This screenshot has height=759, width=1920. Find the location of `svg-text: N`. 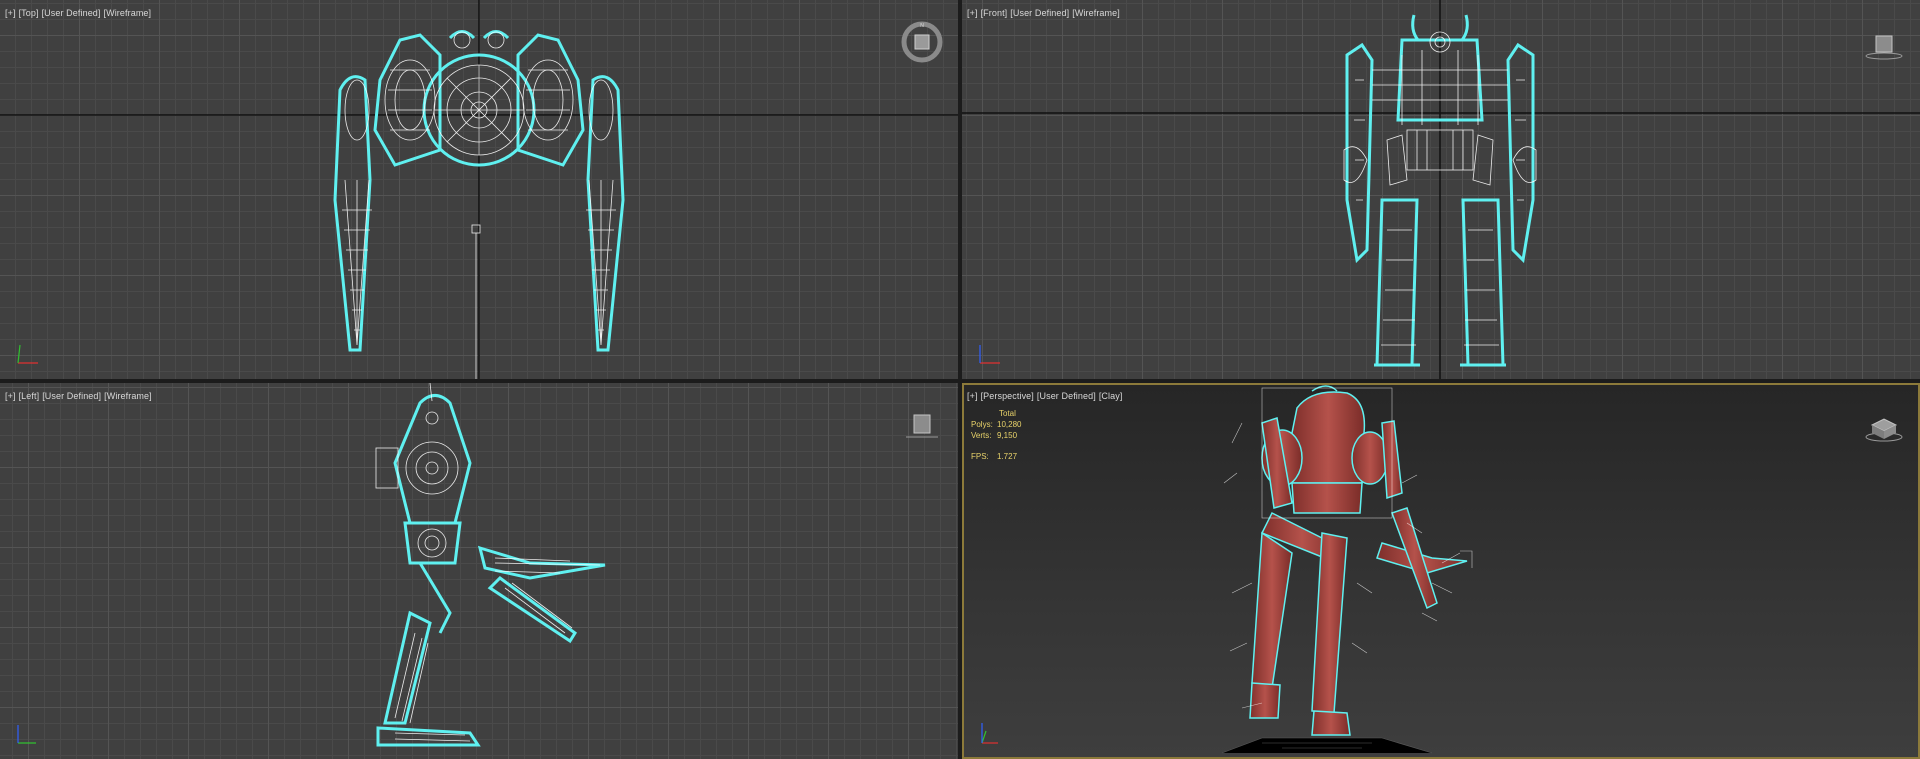

svg-text: N is located at coordinates (922, 26).